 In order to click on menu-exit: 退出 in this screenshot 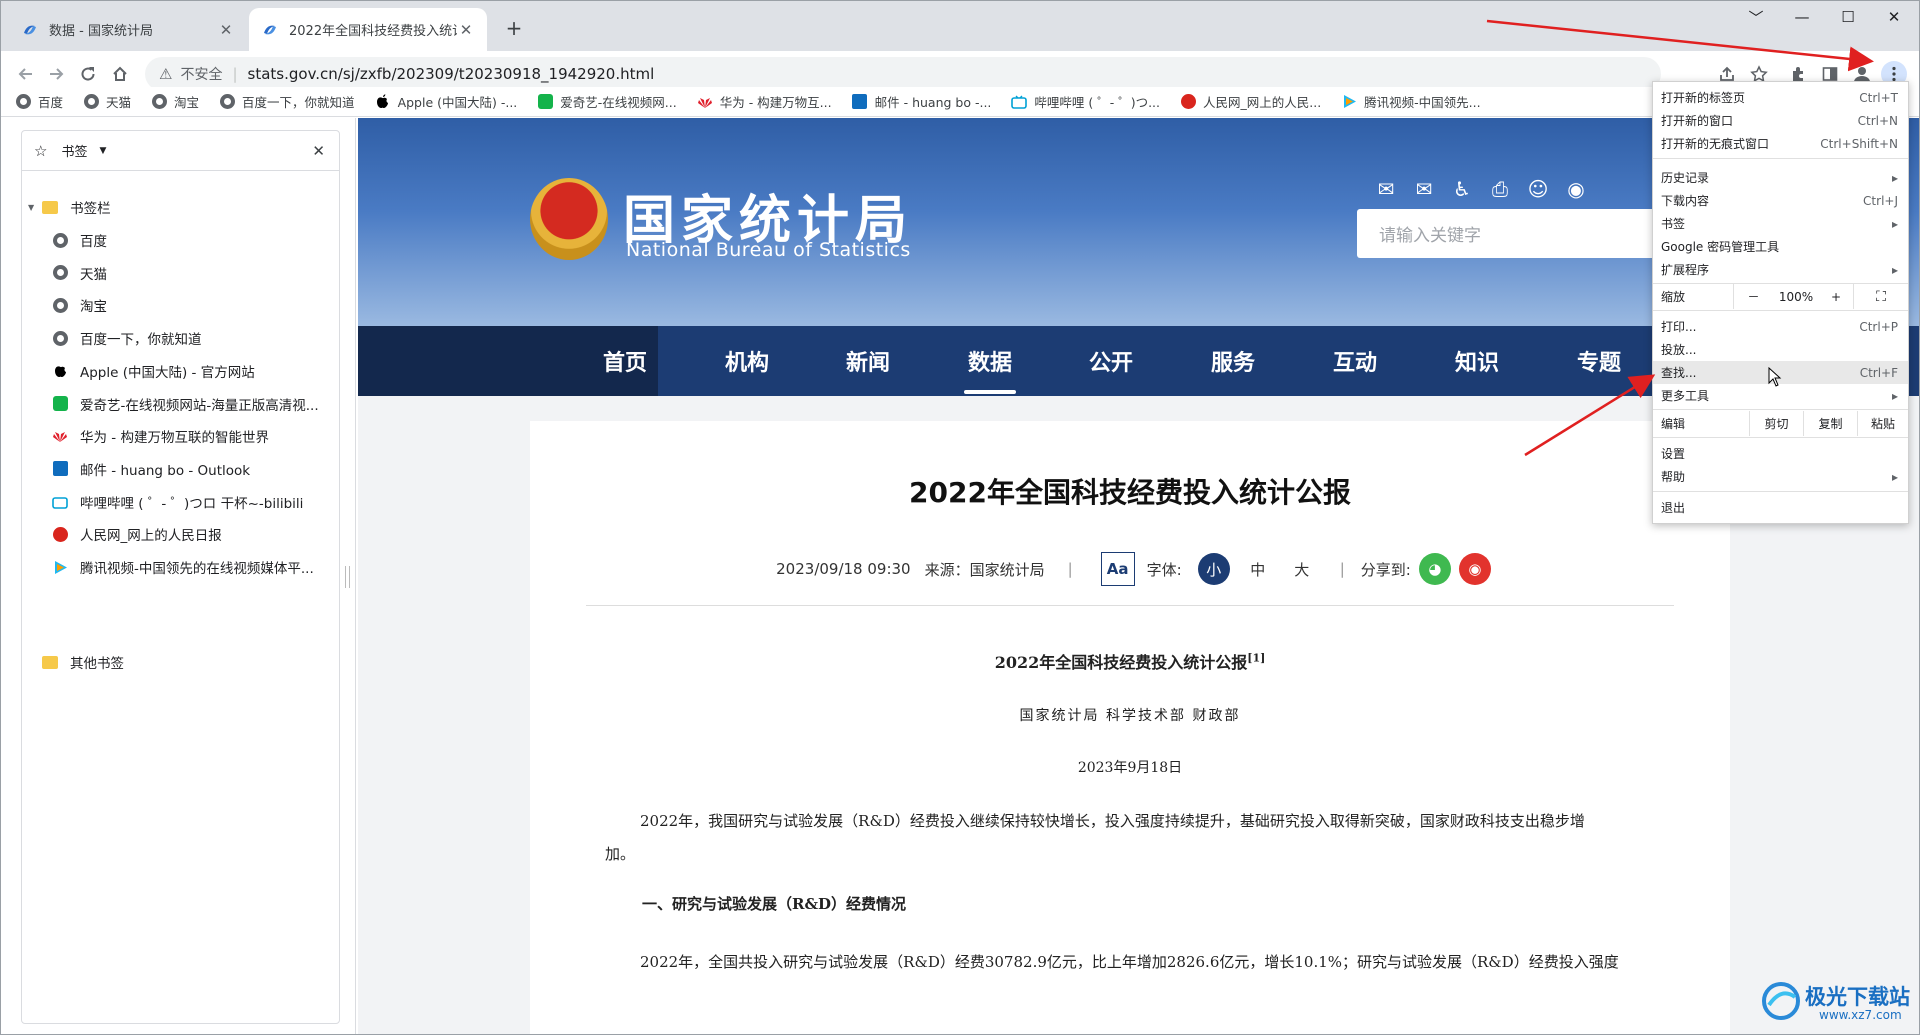, I will do `click(1780, 507)`.